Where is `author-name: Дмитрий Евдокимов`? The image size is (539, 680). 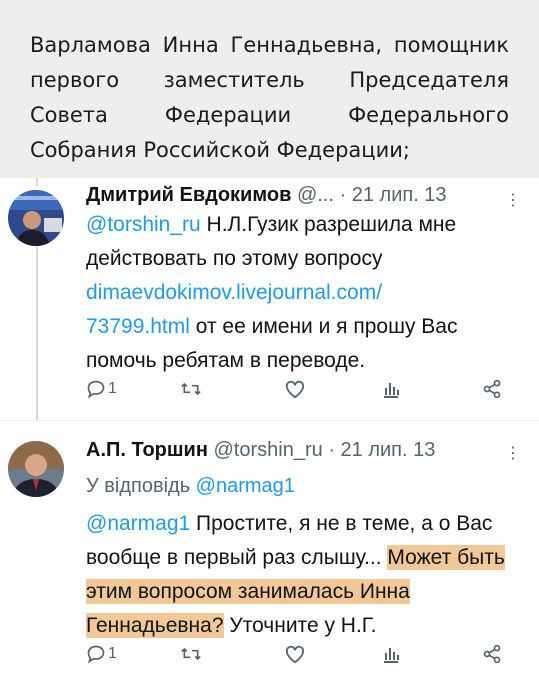
author-name: Дмитрий Евдокимов is located at coordinates (188, 195).